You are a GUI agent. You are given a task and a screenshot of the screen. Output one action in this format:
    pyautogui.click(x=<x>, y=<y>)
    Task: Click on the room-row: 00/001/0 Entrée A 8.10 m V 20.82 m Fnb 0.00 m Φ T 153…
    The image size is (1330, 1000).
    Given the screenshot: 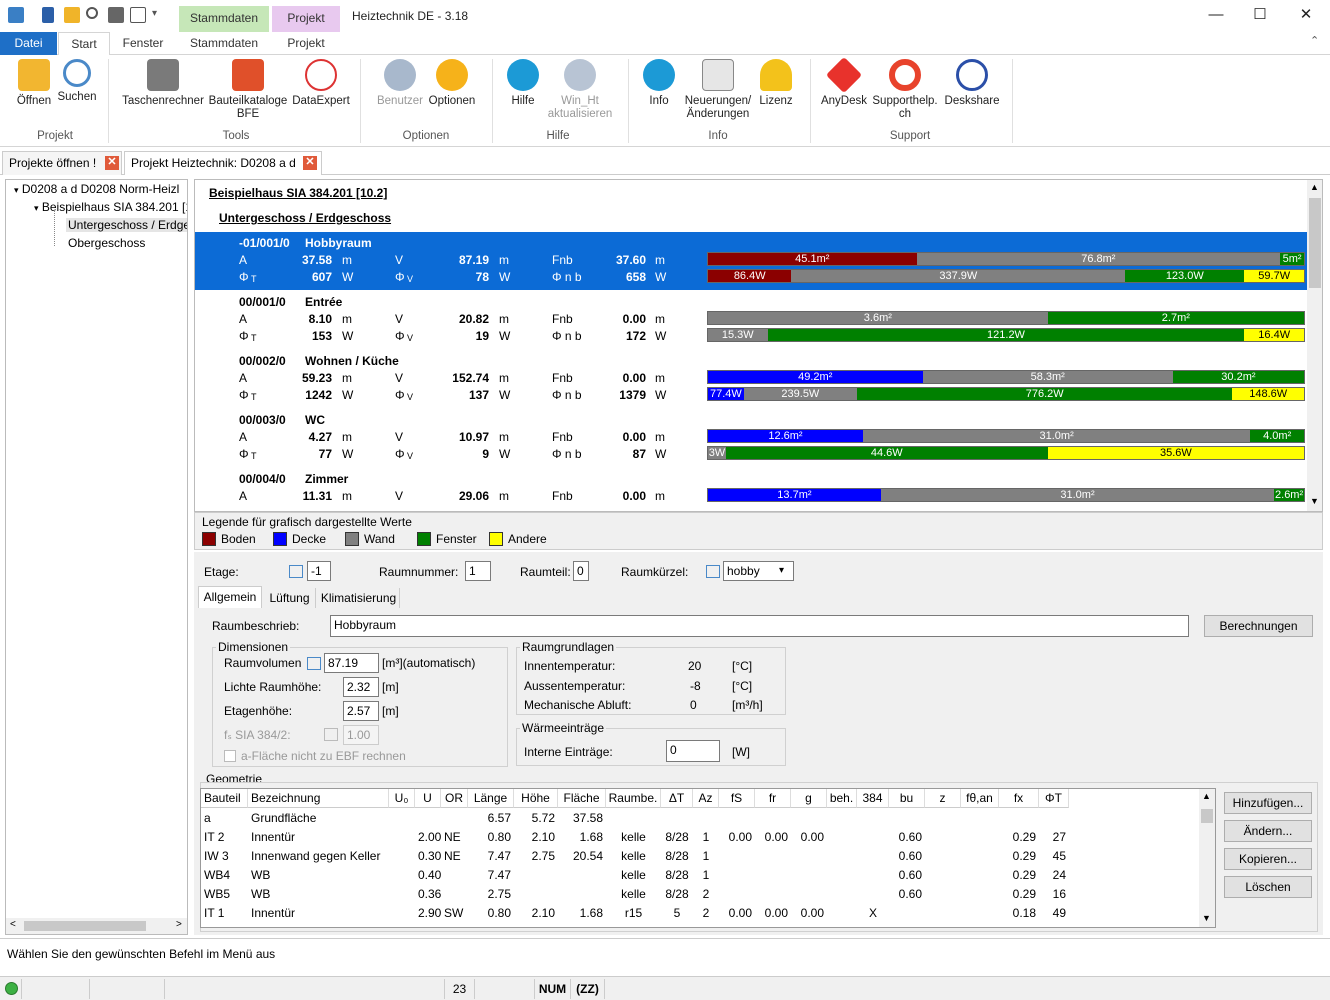 What is the action you would take?
    pyautogui.click(x=751, y=320)
    